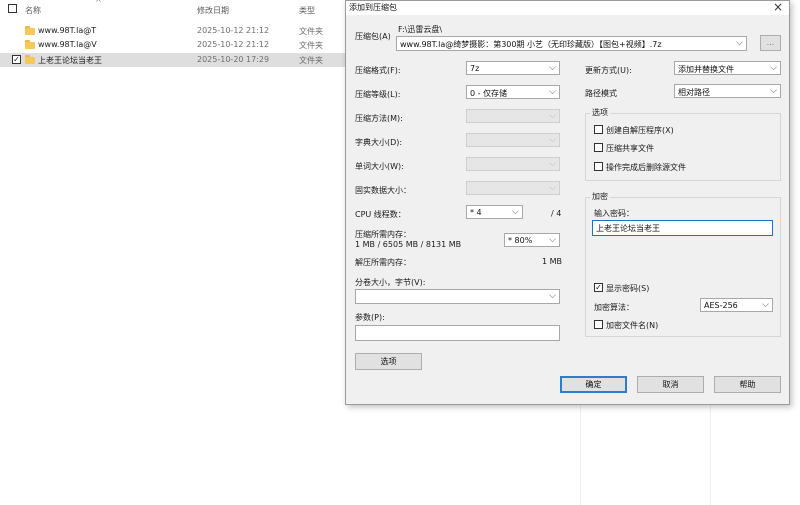 This screenshot has height=505, width=800. I want to click on options-button: 选项, so click(388, 361).